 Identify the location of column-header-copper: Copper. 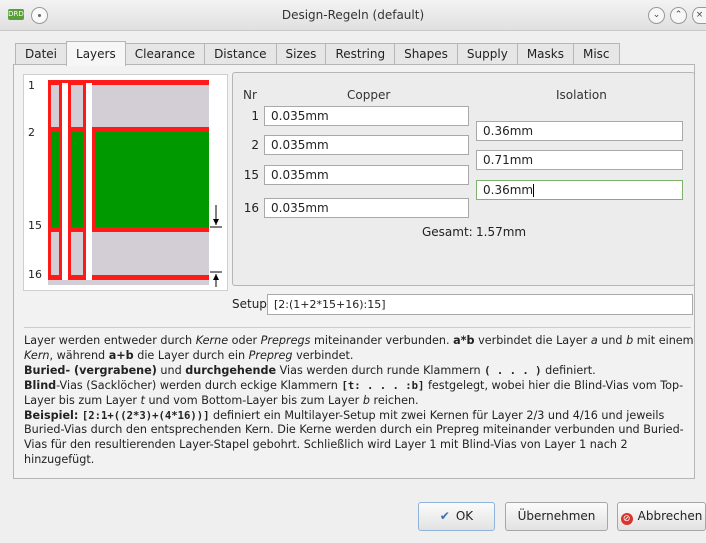
(369, 95).